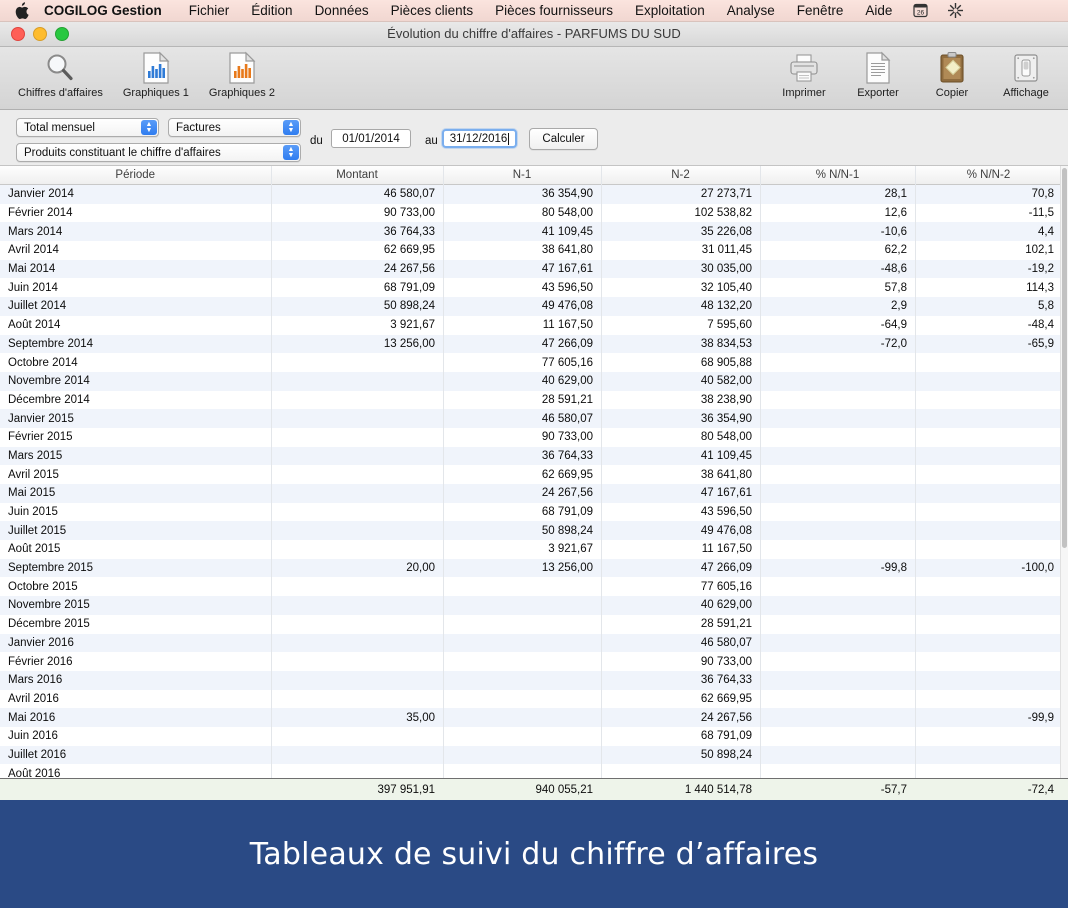  Describe the element at coordinates (534, 624) in the screenshot. I see `table-row: Décembre 2015 28 591,21` at that location.